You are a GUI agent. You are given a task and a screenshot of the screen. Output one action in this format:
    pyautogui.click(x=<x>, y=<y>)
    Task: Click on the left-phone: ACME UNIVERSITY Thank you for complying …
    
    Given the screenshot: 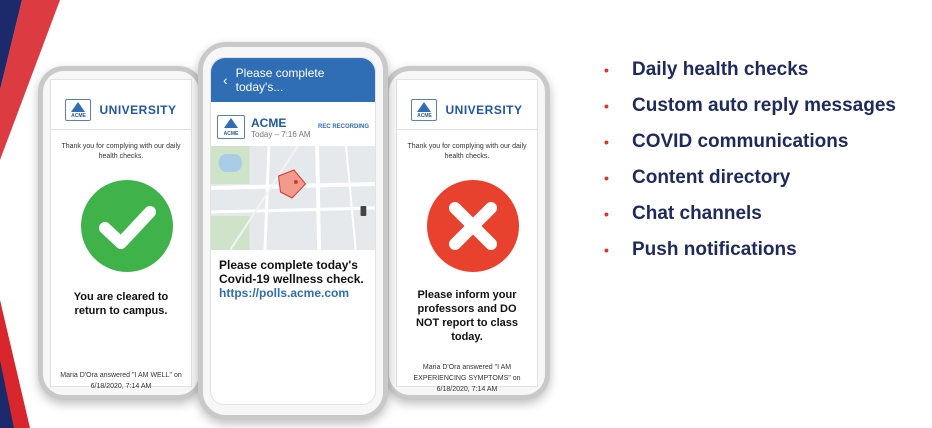 What is the action you would take?
    pyautogui.click(x=121, y=233)
    